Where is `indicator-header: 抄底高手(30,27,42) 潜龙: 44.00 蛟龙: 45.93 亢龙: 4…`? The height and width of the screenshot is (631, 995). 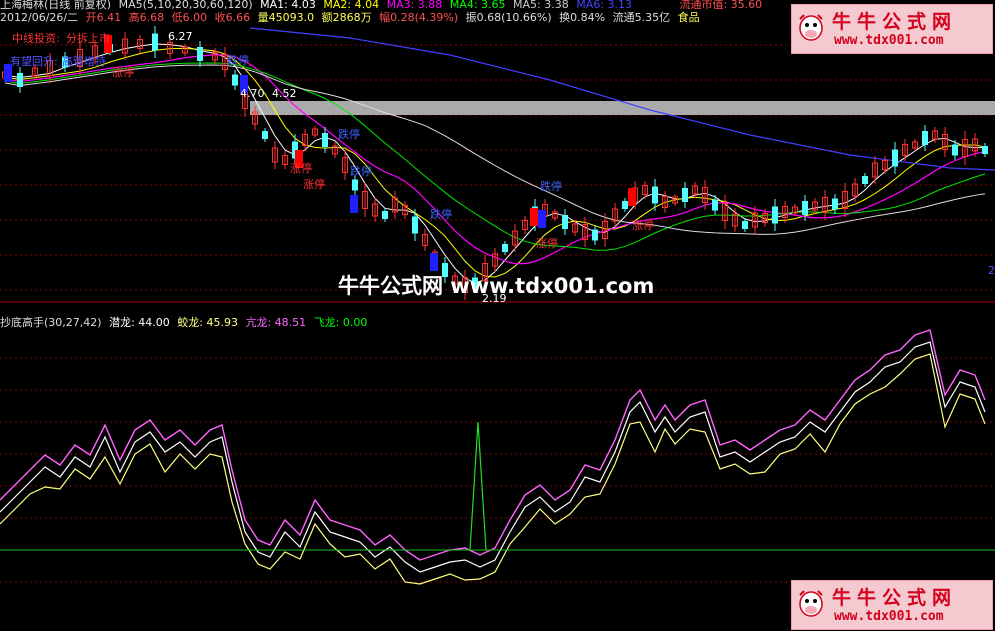
indicator-header: 抄底高手(30,27,42) 潜龙: 44.00 蛟龙: 45.93 亢龙: 4… is located at coordinates (185, 322).